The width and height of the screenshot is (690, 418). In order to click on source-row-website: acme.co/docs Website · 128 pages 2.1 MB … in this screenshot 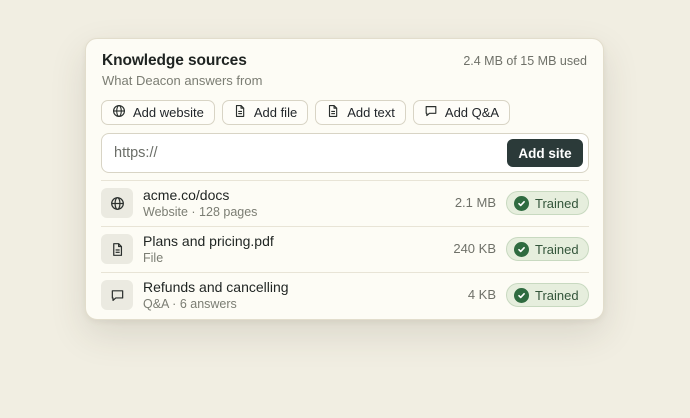, I will do `click(345, 203)`.